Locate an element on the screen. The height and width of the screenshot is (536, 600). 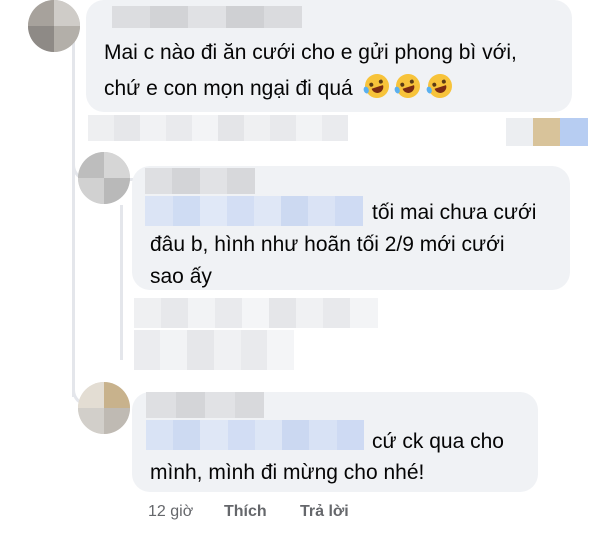
comment-text-line: chứ e con mọn ngại đi quá is located at coordinates (280, 87).